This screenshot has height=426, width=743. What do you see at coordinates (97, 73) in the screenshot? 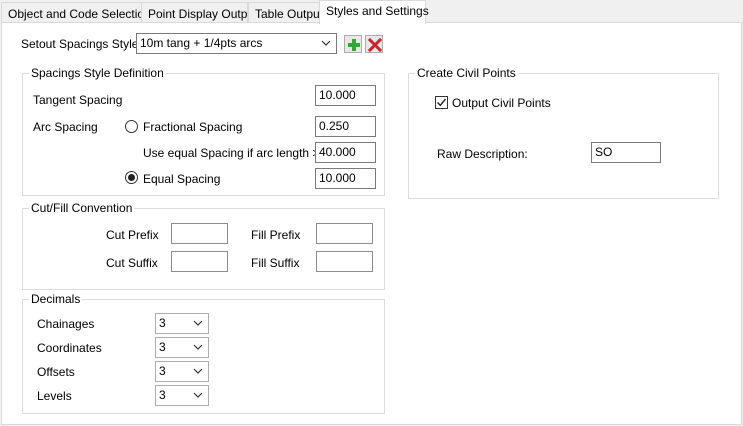
I see `spacings-style-title: Spacings Style Definition` at bounding box center [97, 73].